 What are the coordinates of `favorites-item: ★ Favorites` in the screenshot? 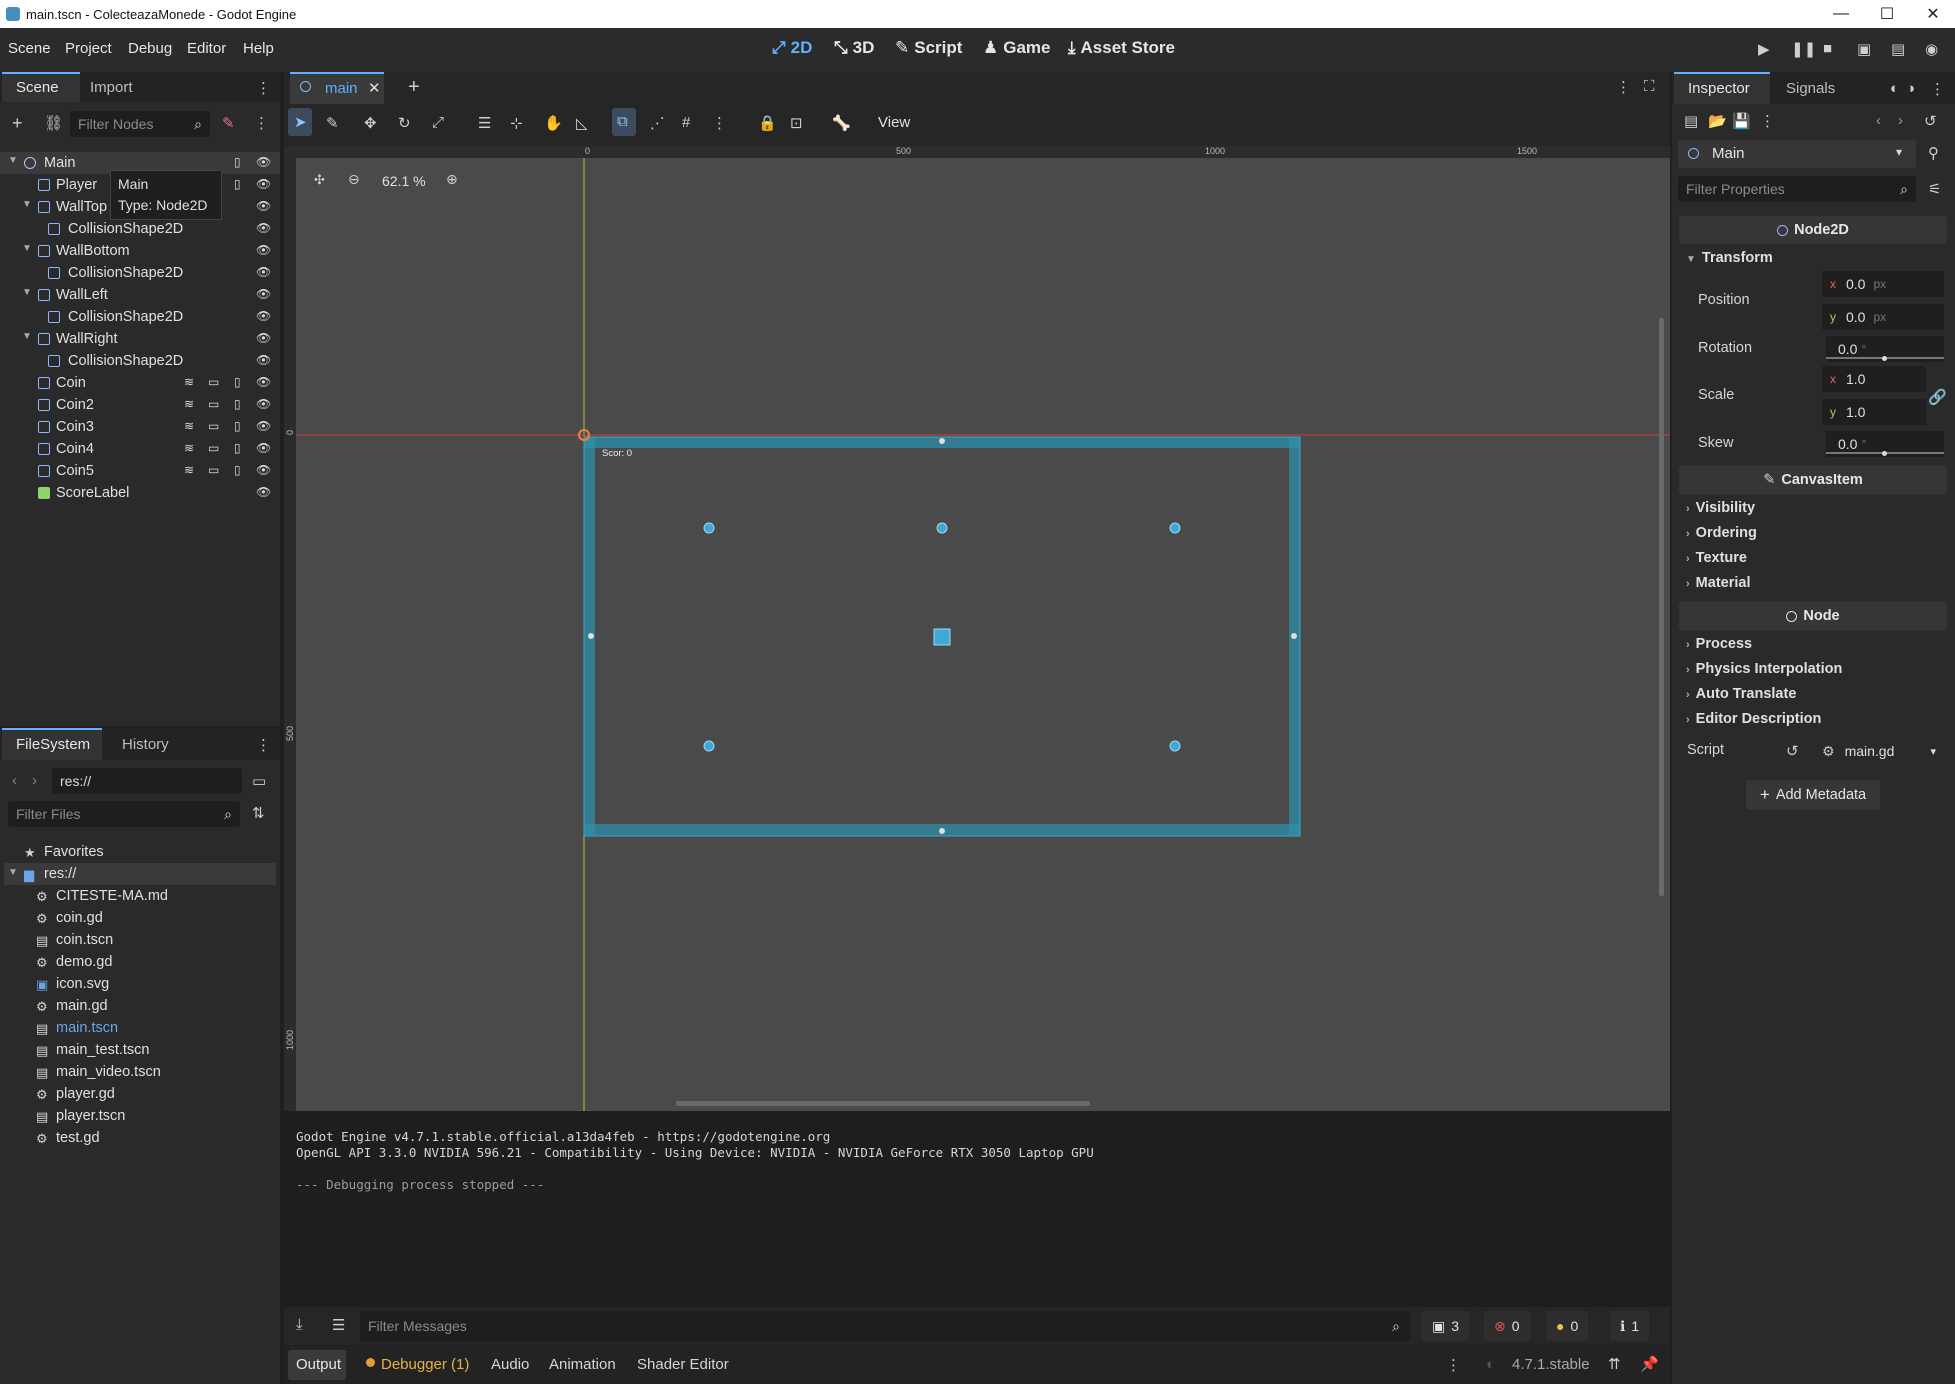 It's located at (139, 852).